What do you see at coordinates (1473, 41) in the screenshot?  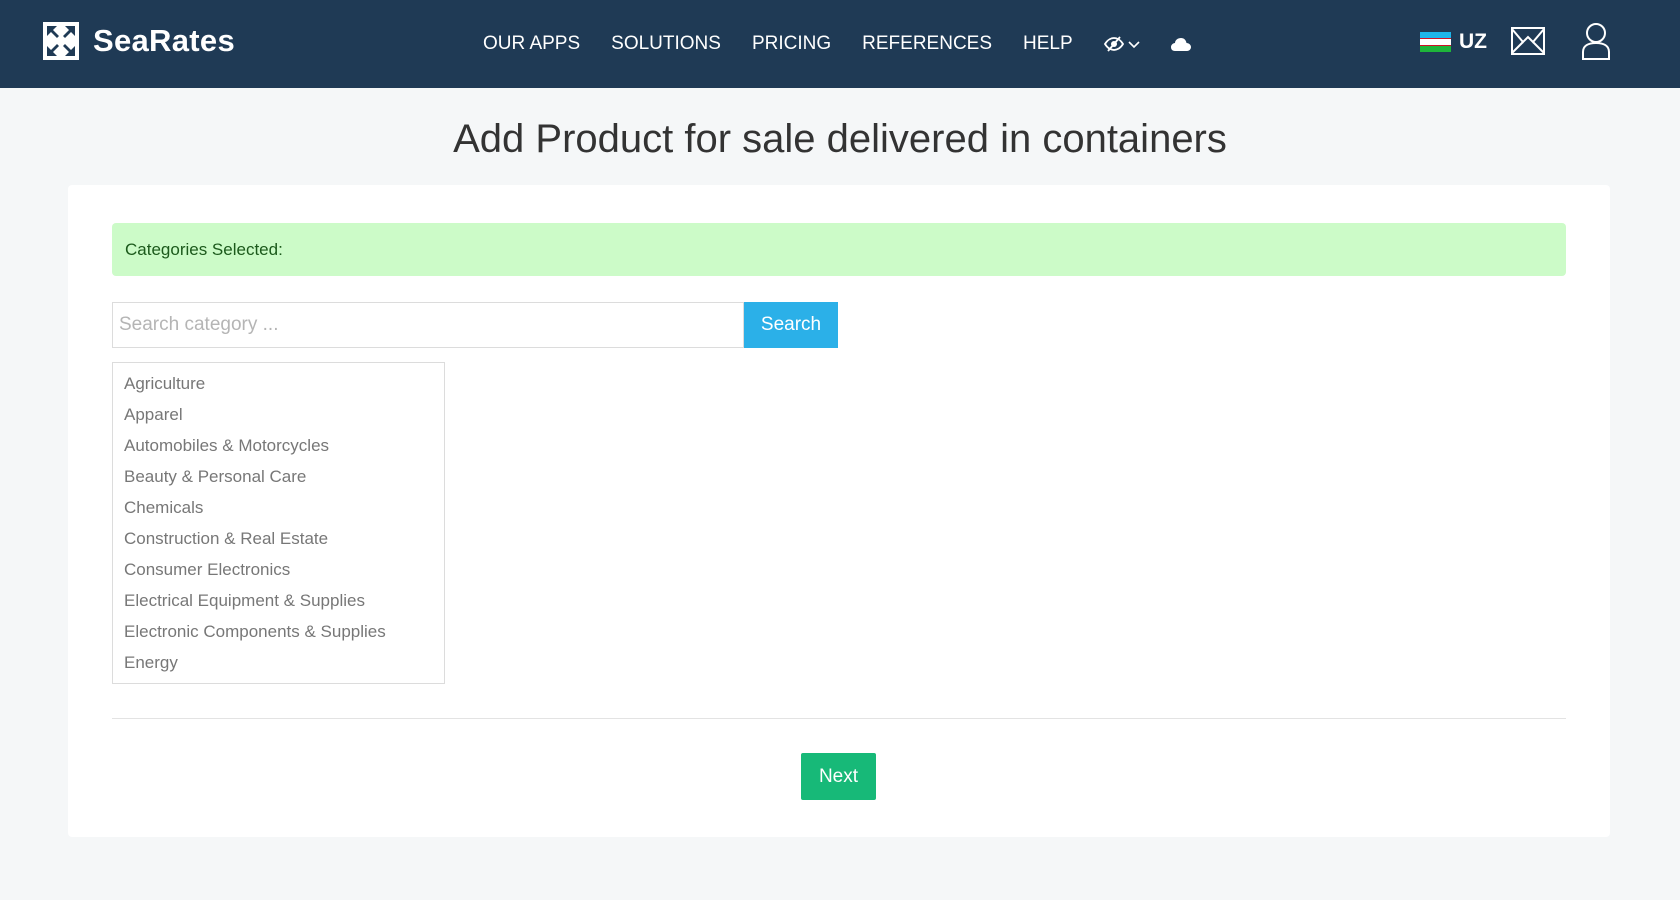 I see `language-code: UZ` at bounding box center [1473, 41].